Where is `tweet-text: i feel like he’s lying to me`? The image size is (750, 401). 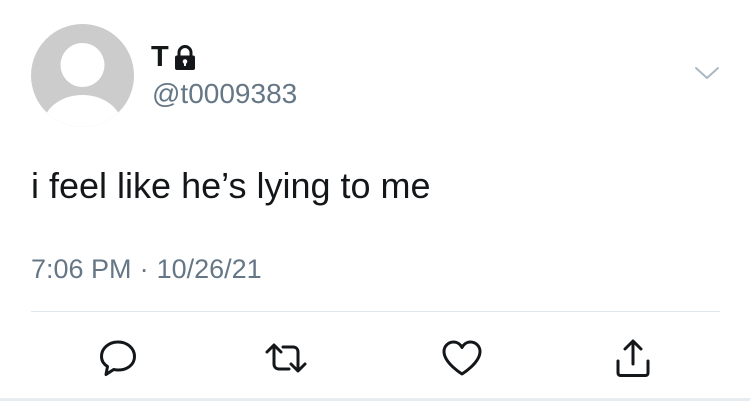 tweet-text: i feel like he’s lying to me is located at coordinates (231, 185).